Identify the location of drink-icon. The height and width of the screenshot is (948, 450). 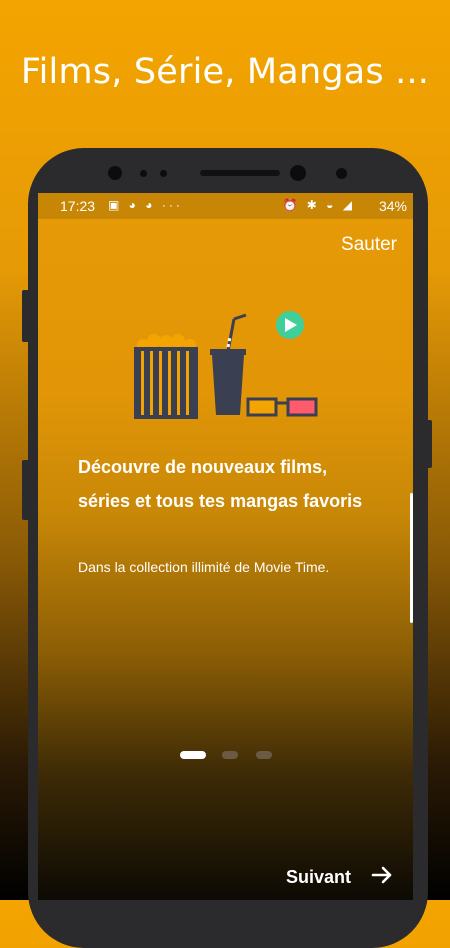
(228, 364).